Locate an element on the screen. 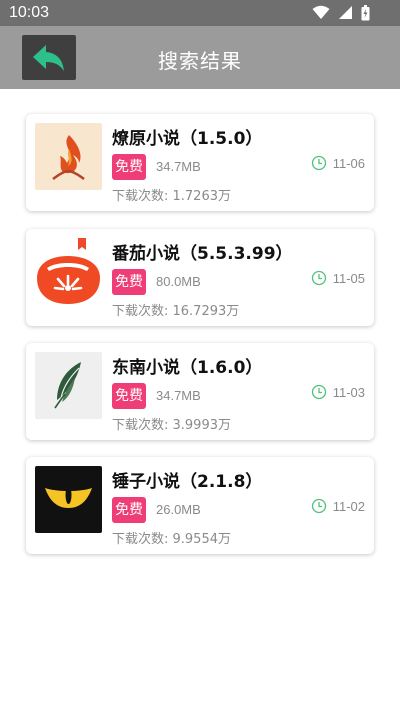 The height and width of the screenshot is (711, 400). app-size: 26.0MB is located at coordinates (178, 509).